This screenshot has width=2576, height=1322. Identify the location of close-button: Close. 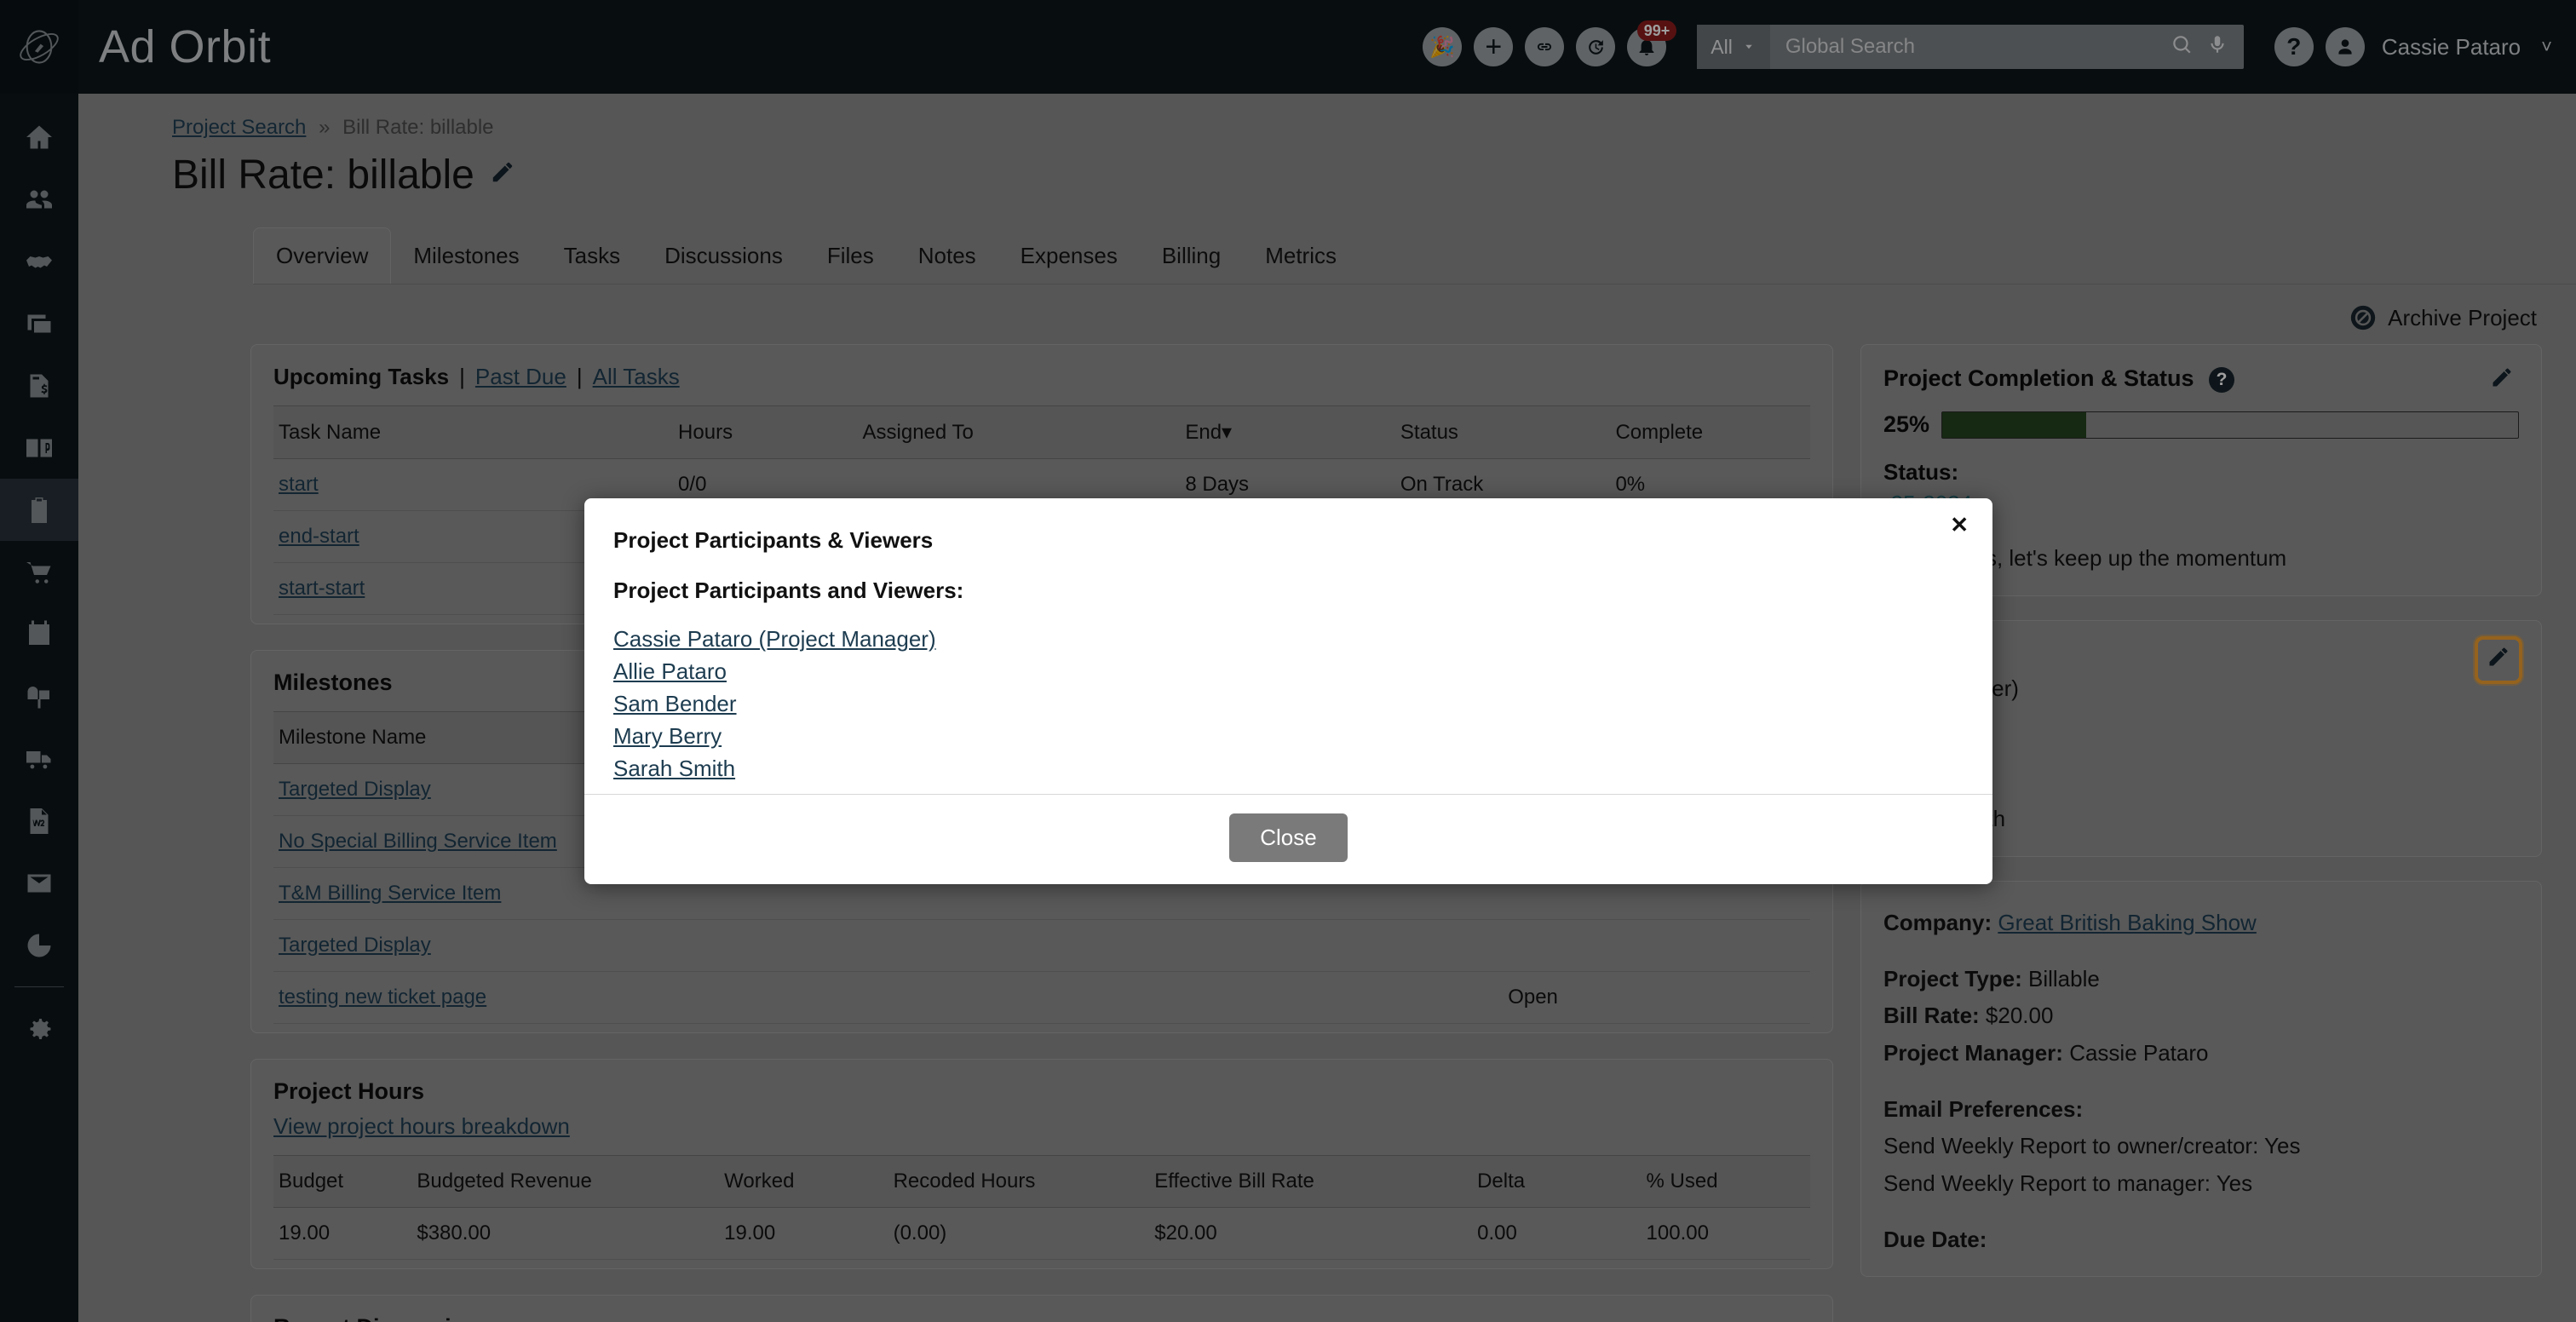
(1288, 837).